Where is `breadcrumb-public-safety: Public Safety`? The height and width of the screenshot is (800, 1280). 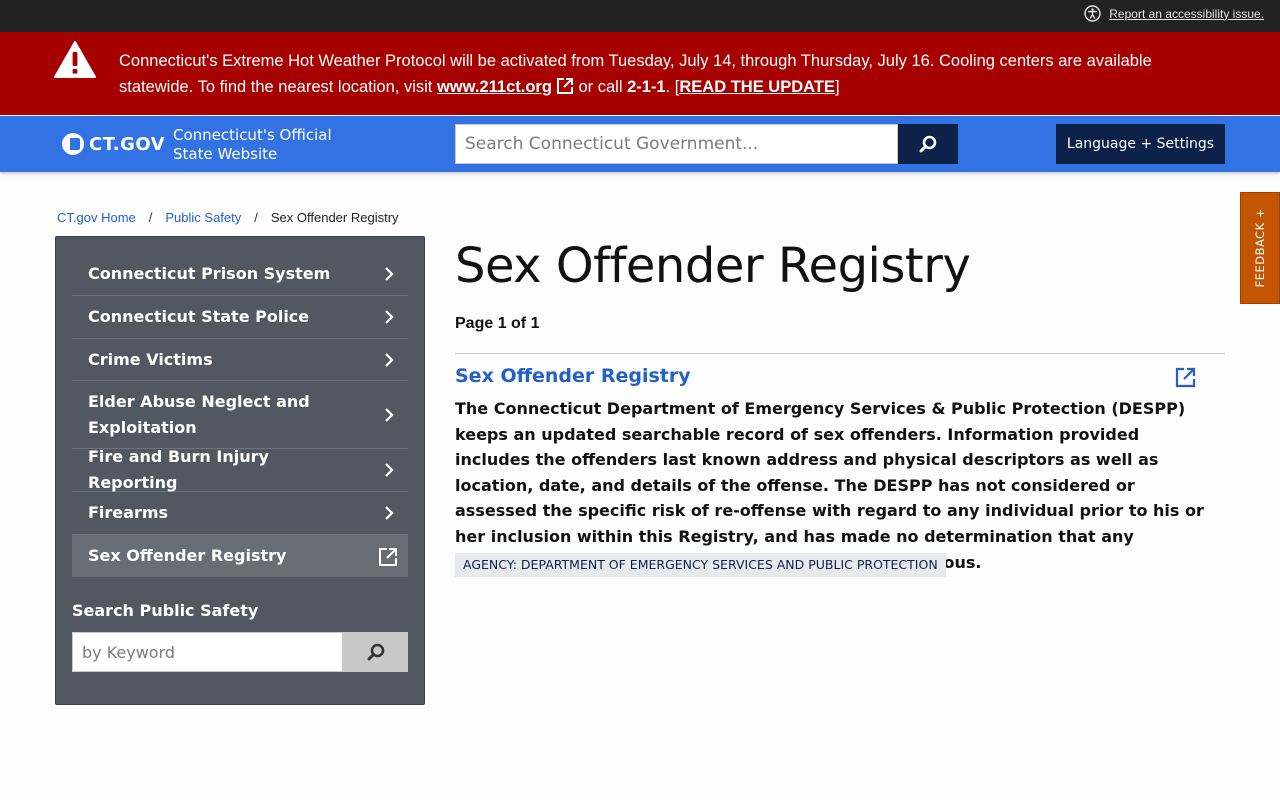 breadcrumb-public-safety: Public Safety is located at coordinates (203, 217).